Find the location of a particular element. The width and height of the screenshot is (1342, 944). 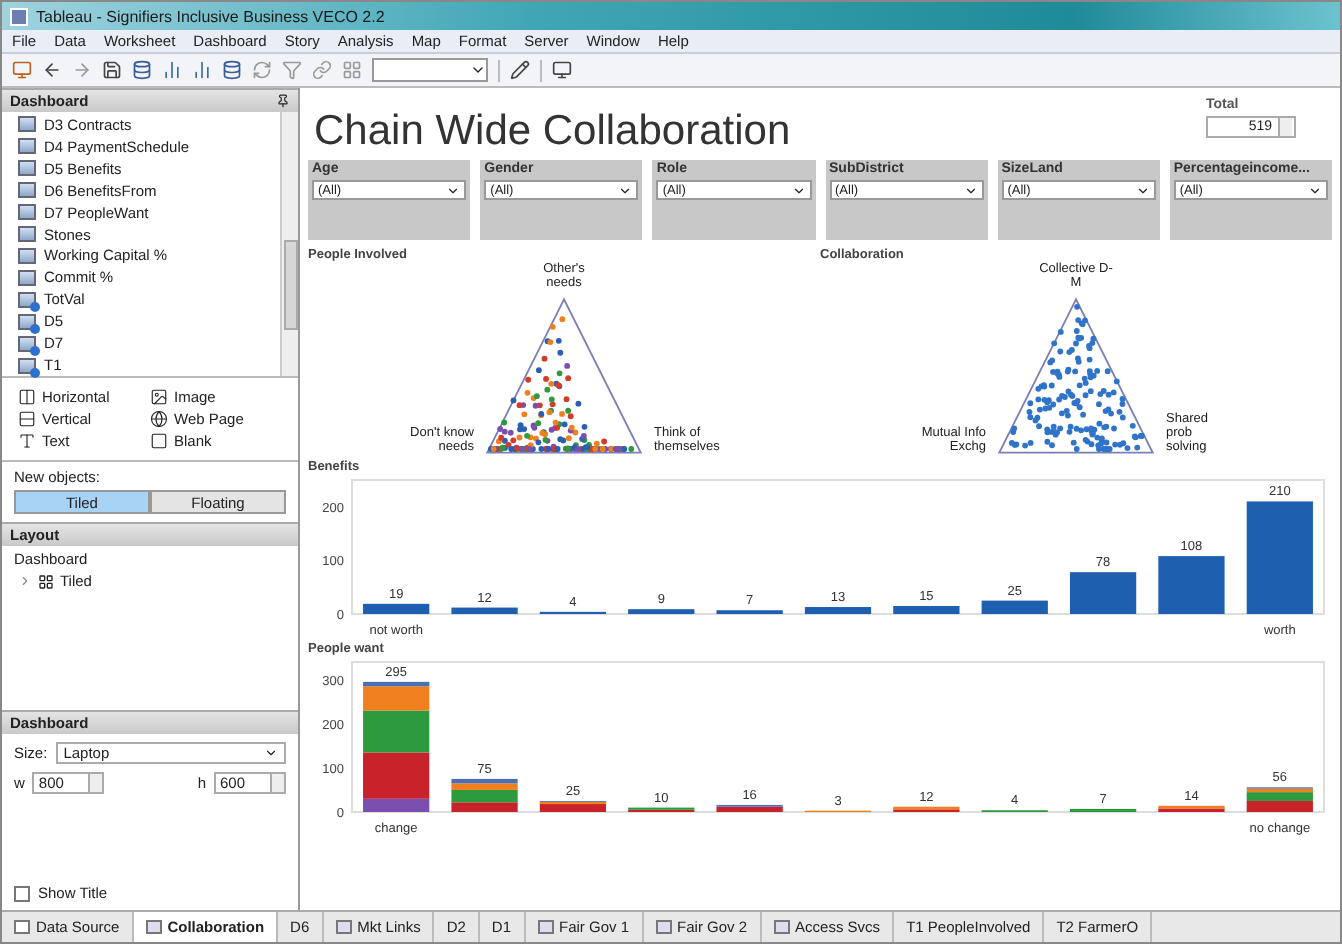

container-icon is located at coordinates (46, 581).